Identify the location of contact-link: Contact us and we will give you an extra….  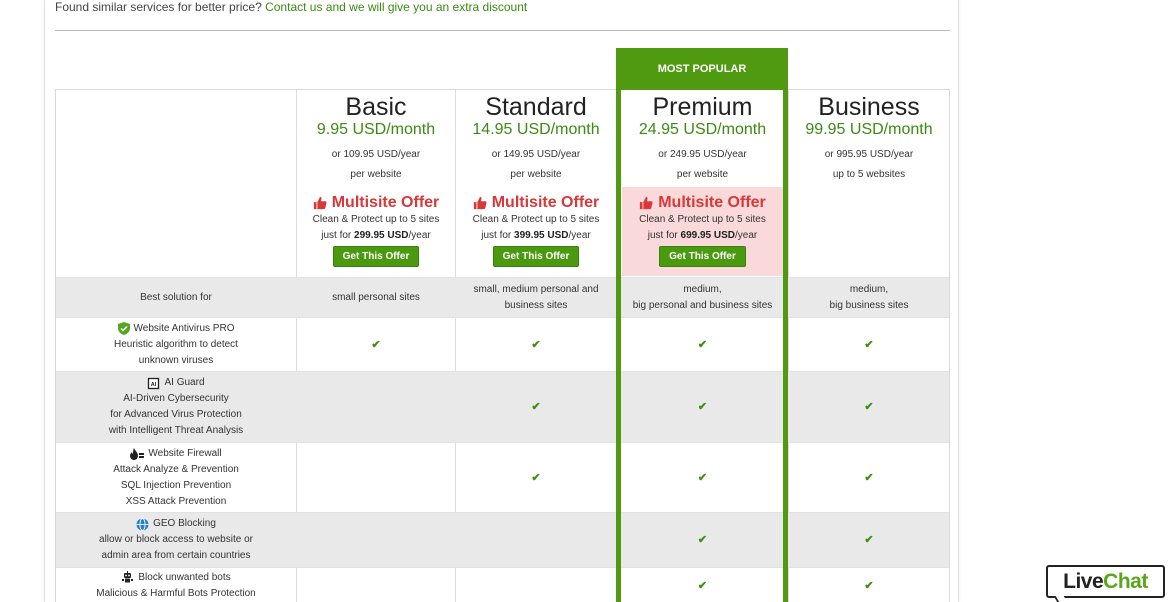
(396, 7).